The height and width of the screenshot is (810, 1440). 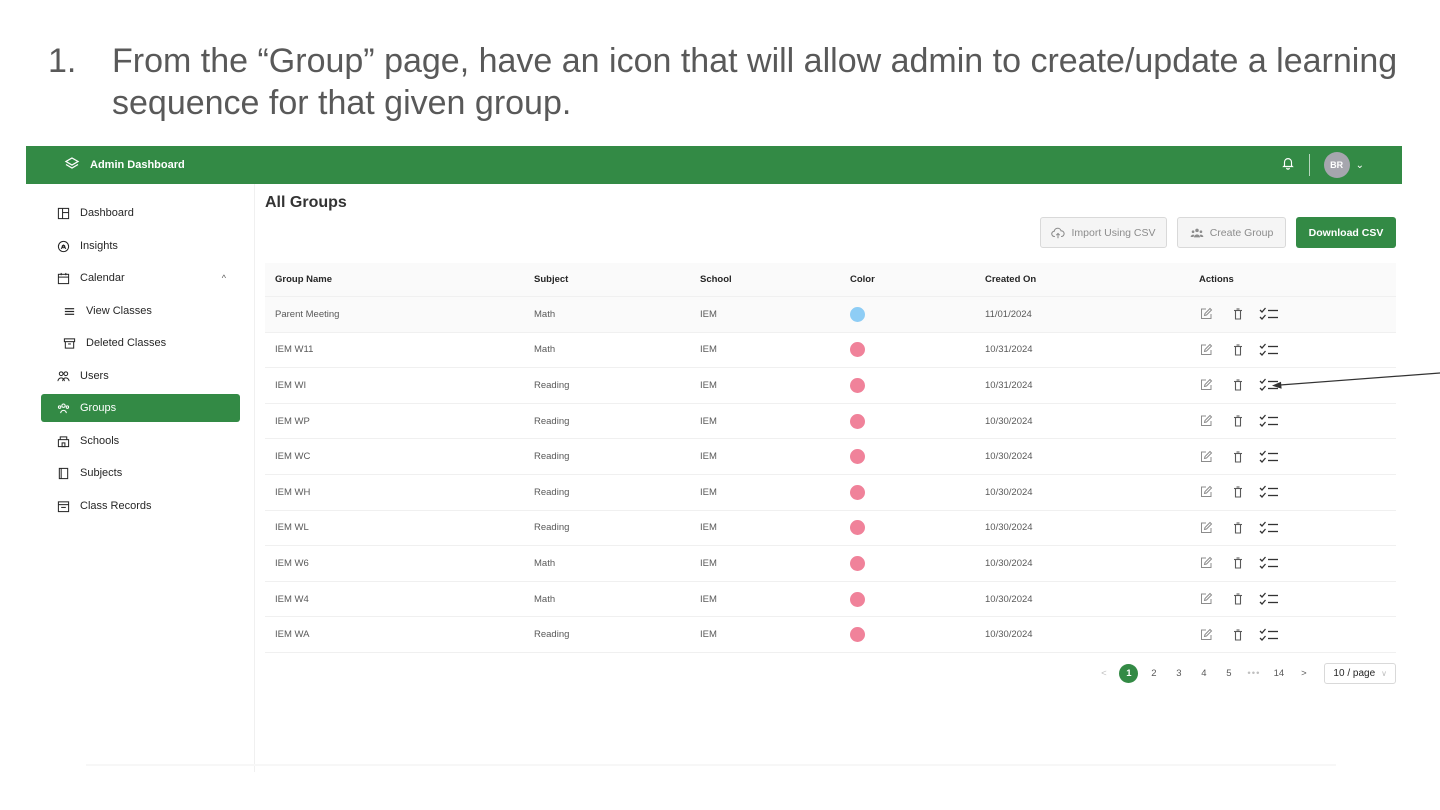 What do you see at coordinates (1278, 674) in the screenshot?
I see `page-14-button: 14` at bounding box center [1278, 674].